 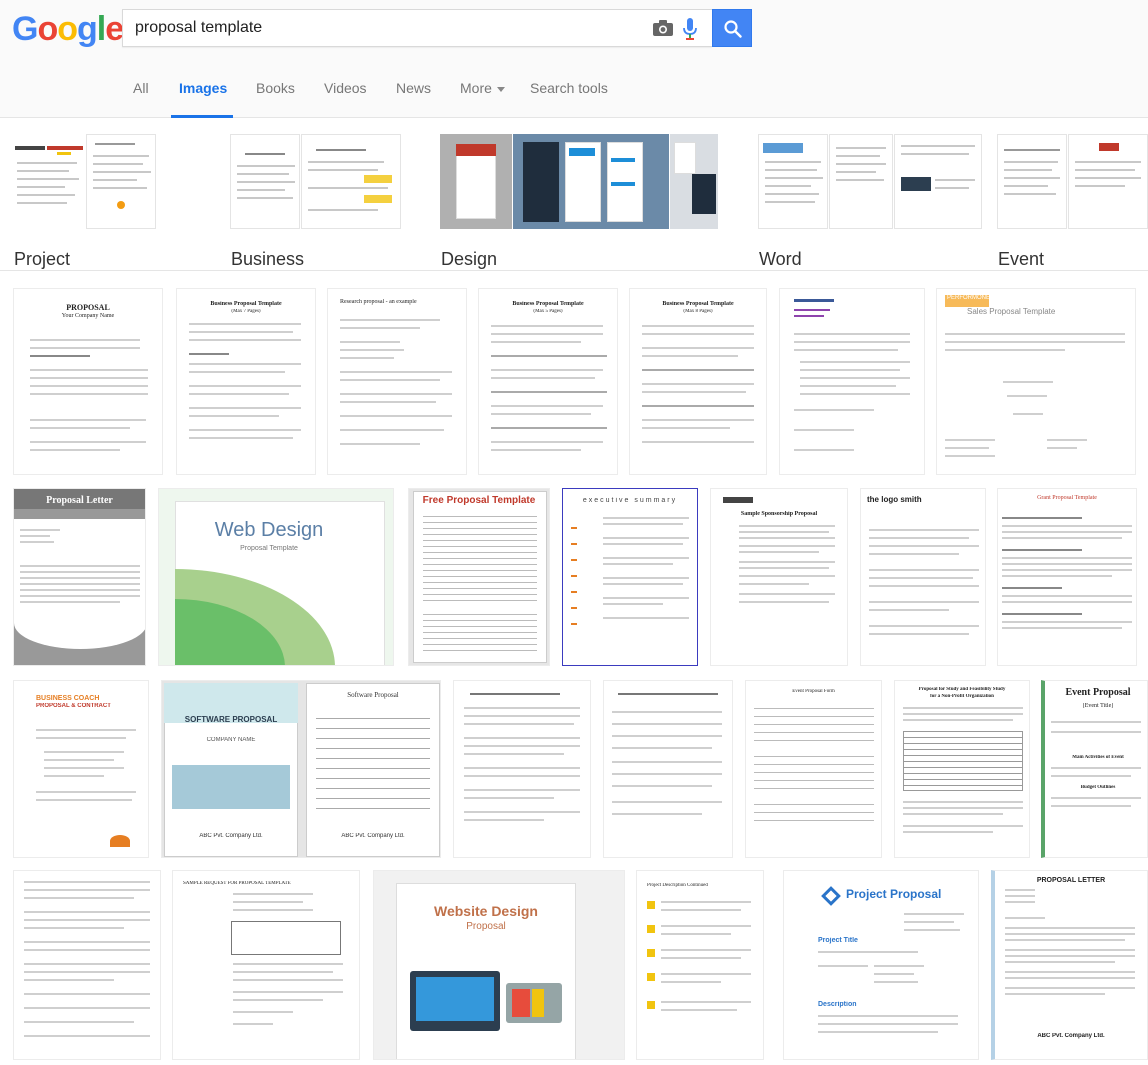 I want to click on result-title: the logo smith, so click(x=894, y=499).